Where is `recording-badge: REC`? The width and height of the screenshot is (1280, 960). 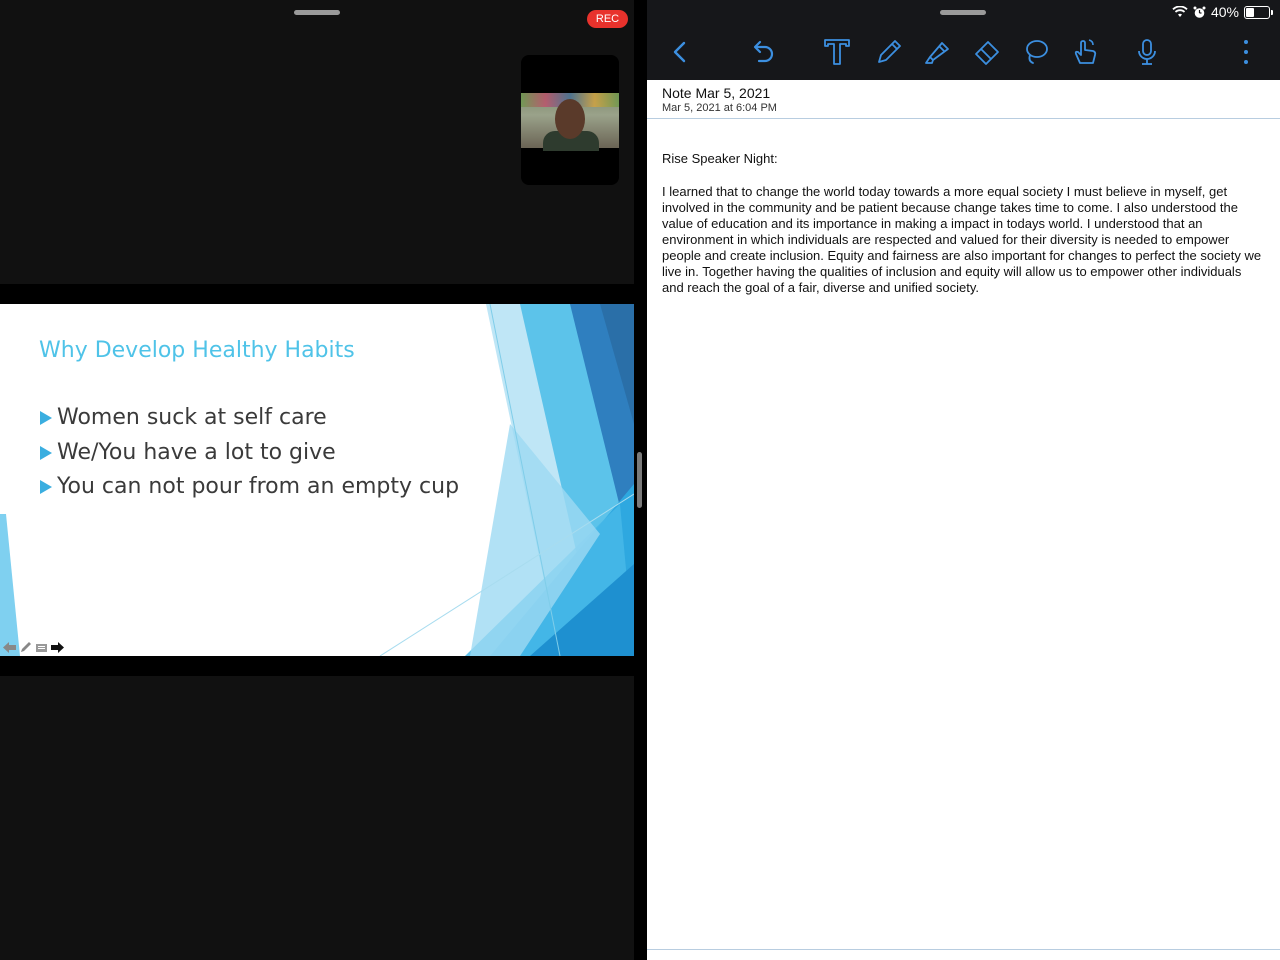 recording-badge: REC is located at coordinates (607, 19).